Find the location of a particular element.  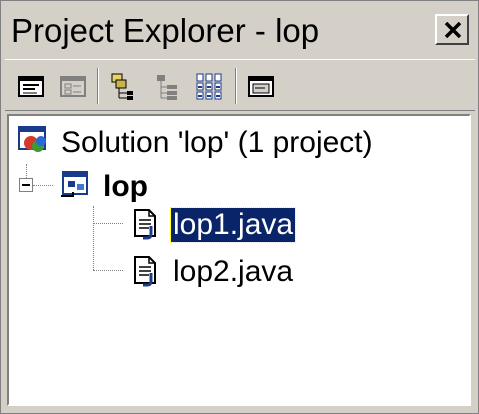

file-label: lop2.java is located at coordinates (233, 271).